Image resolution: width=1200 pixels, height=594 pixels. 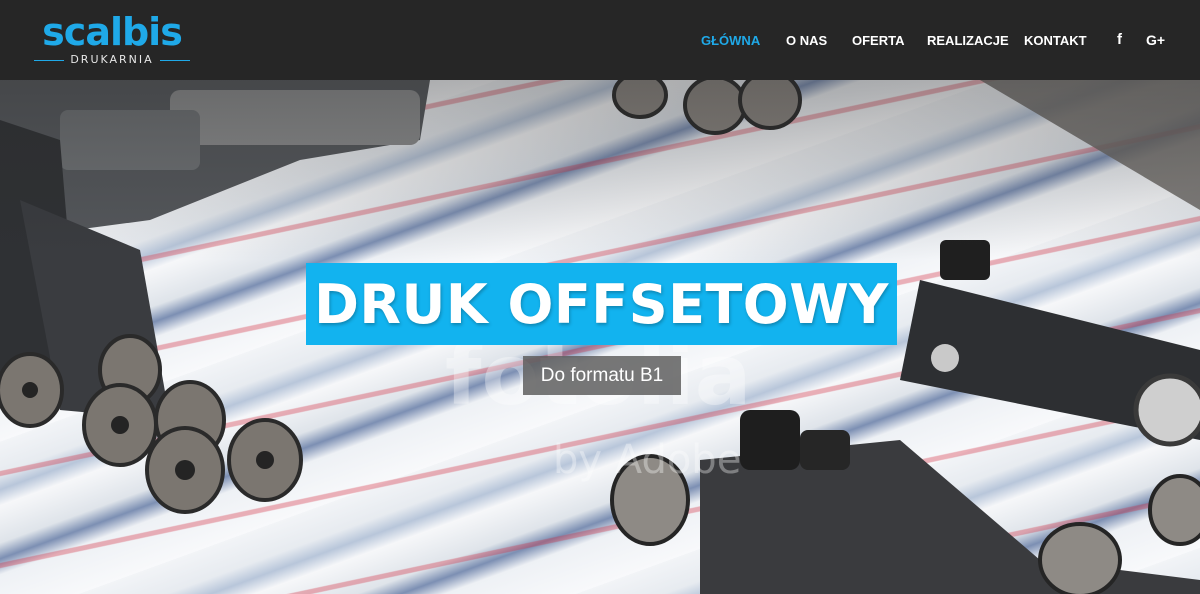 I want to click on hero-subheadline-box: Do formatu B1, so click(x=602, y=375).